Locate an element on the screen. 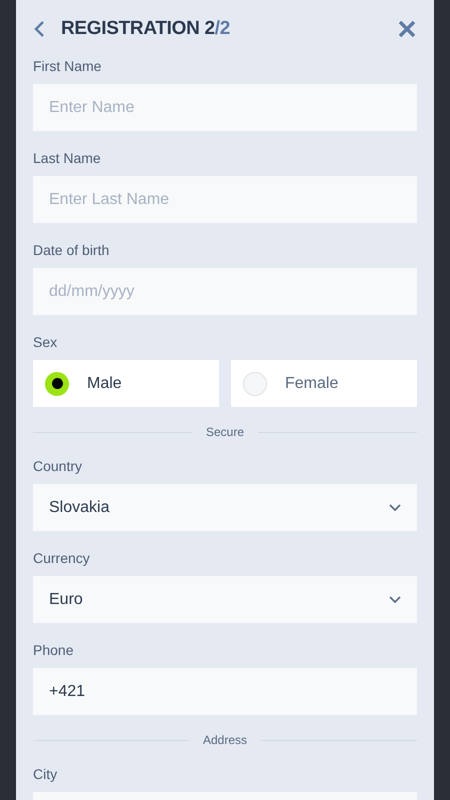 The height and width of the screenshot is (800, 450). dialog-title: REGISTRATION 2/2 is located at coordinates (146, 29).